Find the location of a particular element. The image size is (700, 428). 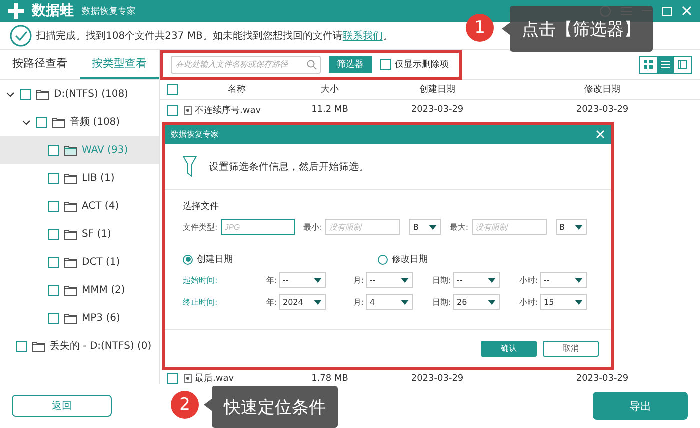

field-label: 日期: is located at coordinates (441, 280).